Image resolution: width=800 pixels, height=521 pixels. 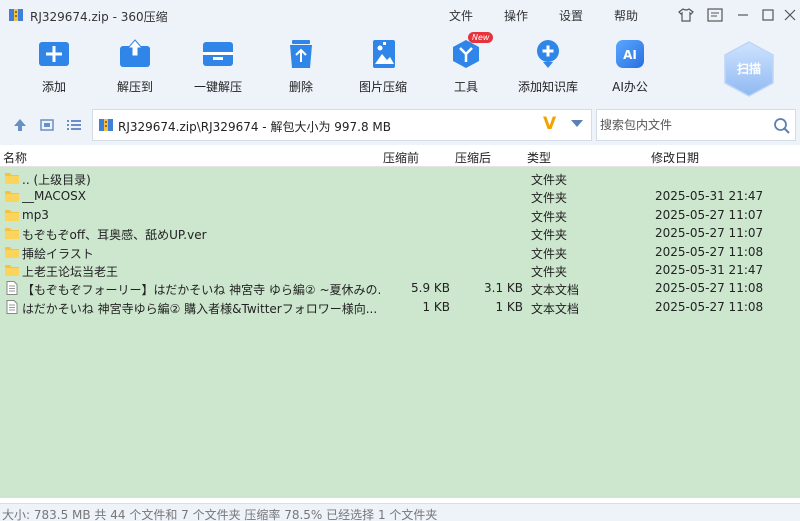 I want to click on delete-button: 删除, so click(x=301, y=68).